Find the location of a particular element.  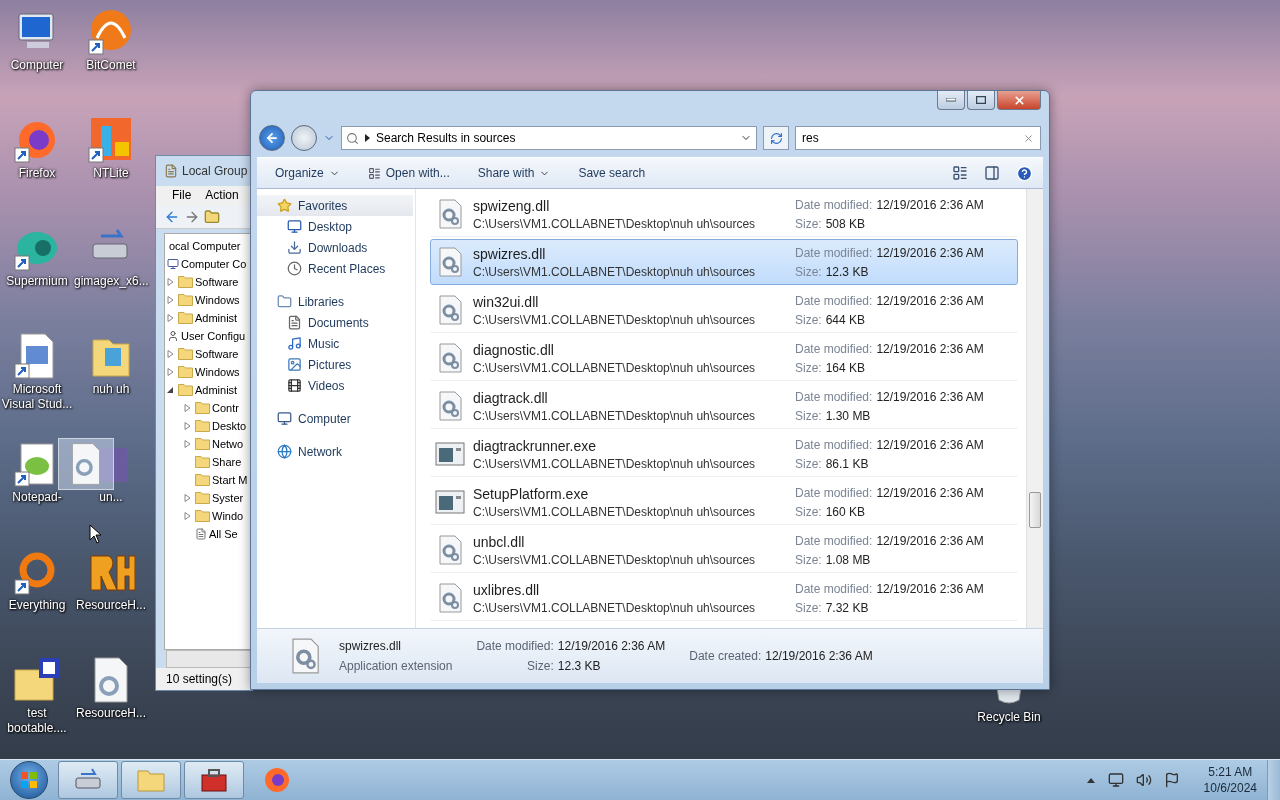

back-icon is located at coordinates (172, 217).